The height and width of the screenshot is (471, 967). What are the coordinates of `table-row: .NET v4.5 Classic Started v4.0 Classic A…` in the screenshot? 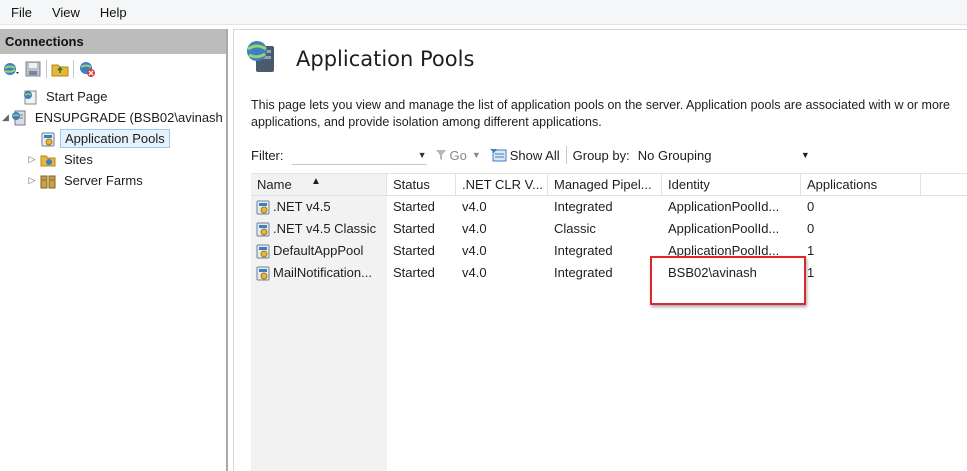 It's located at (609, 229).